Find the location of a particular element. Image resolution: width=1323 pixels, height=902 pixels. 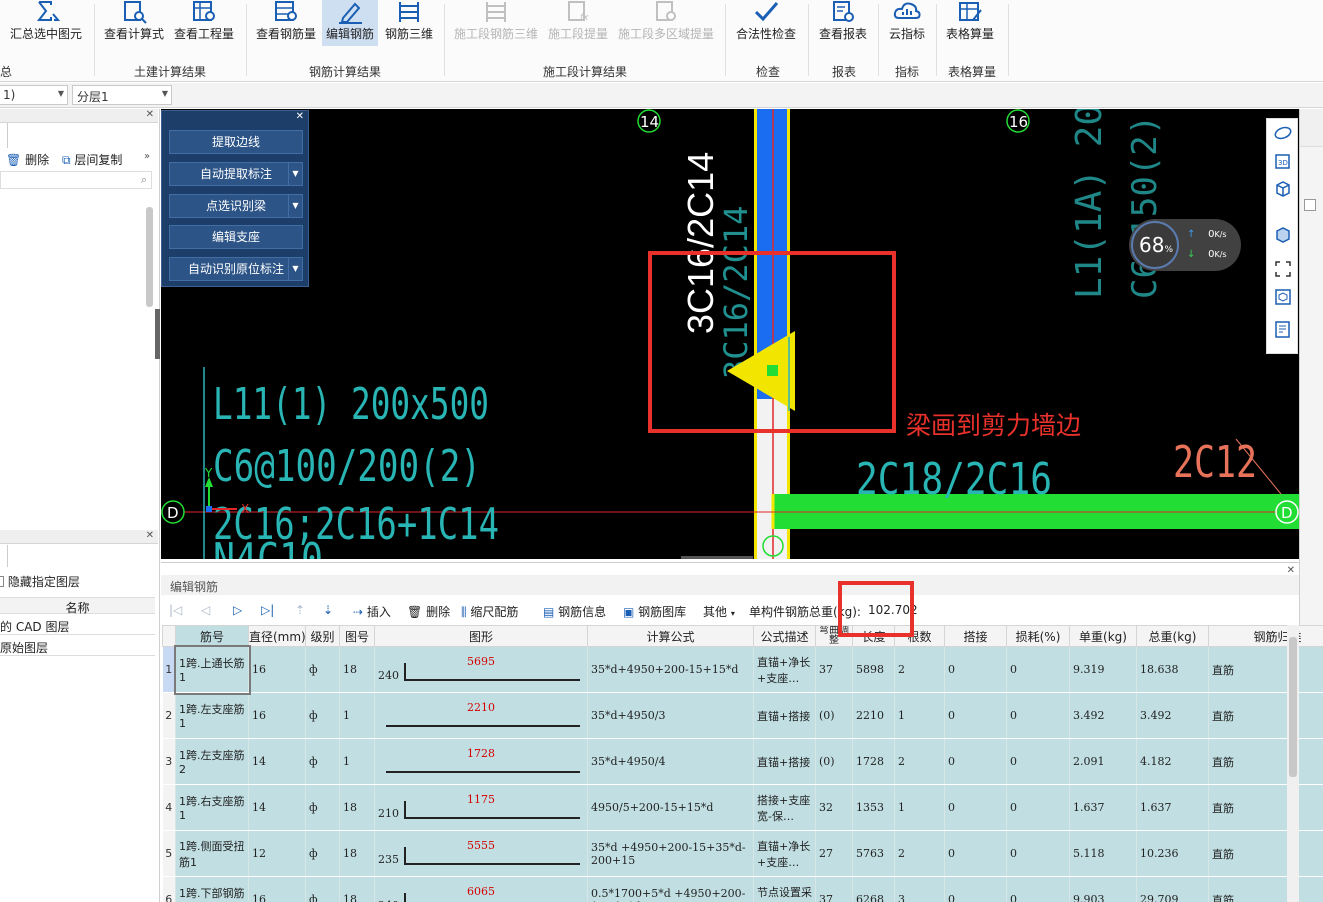

column-header: 筋号 is located at coordinates (212, 636).